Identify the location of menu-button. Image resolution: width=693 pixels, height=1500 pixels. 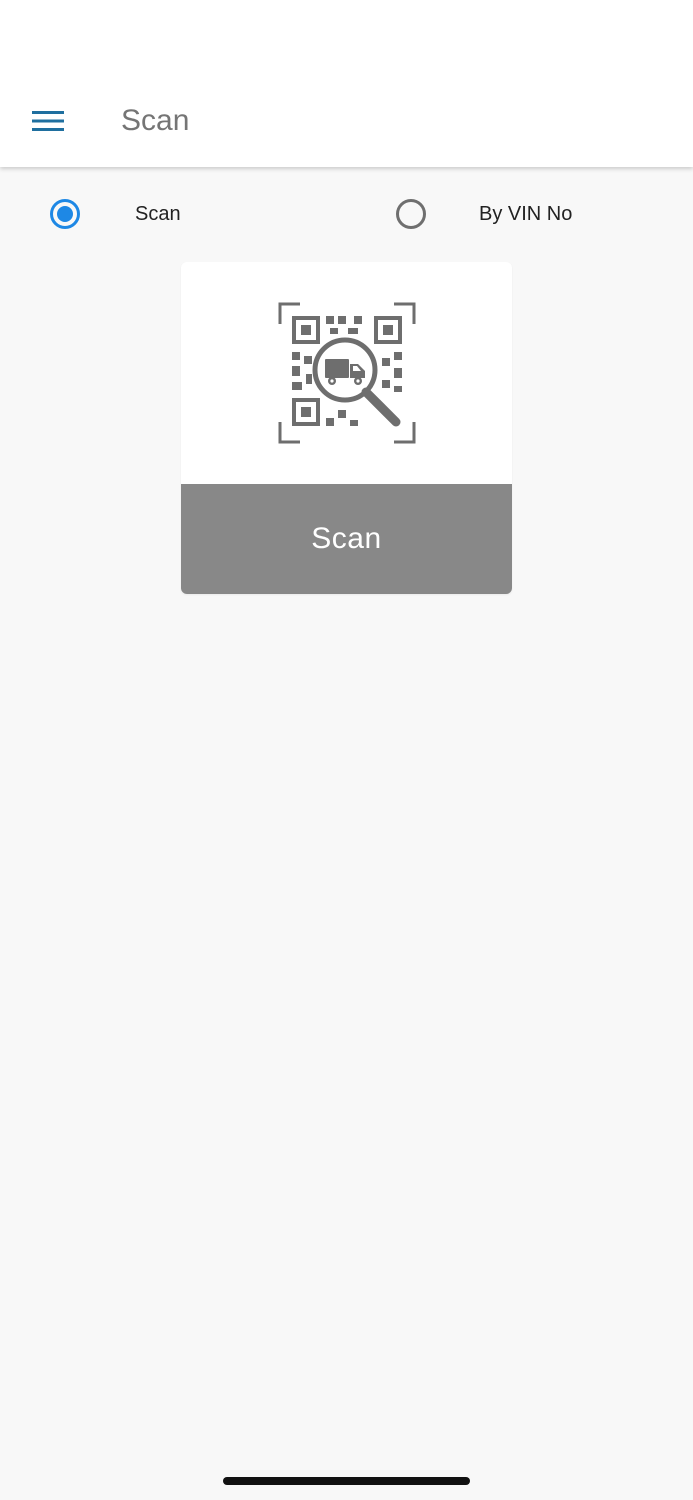
(48, 121).